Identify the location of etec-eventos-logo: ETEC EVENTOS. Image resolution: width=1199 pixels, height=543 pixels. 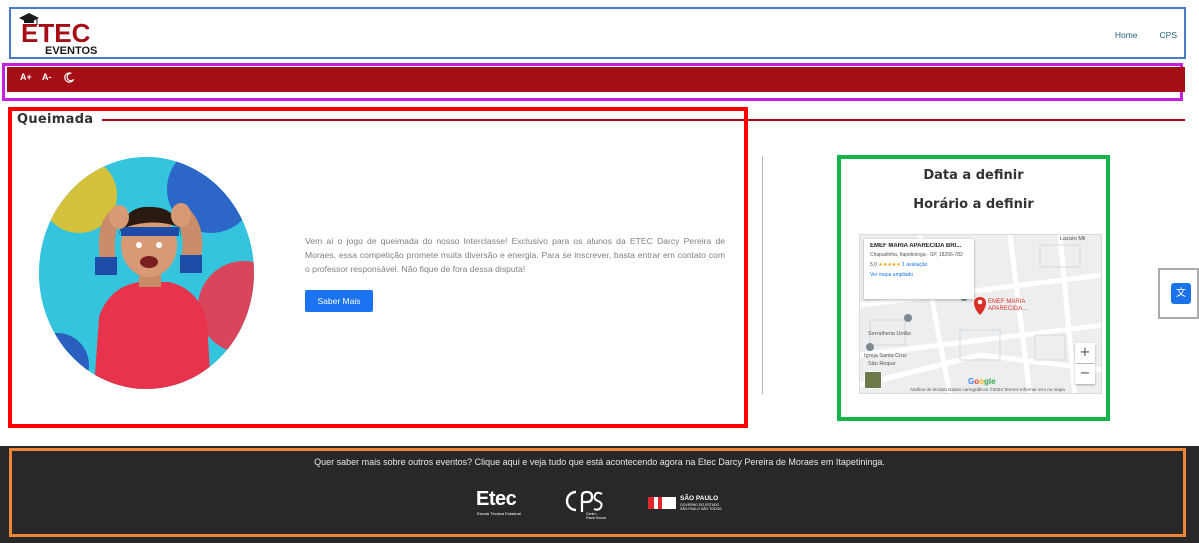
(62, 34).